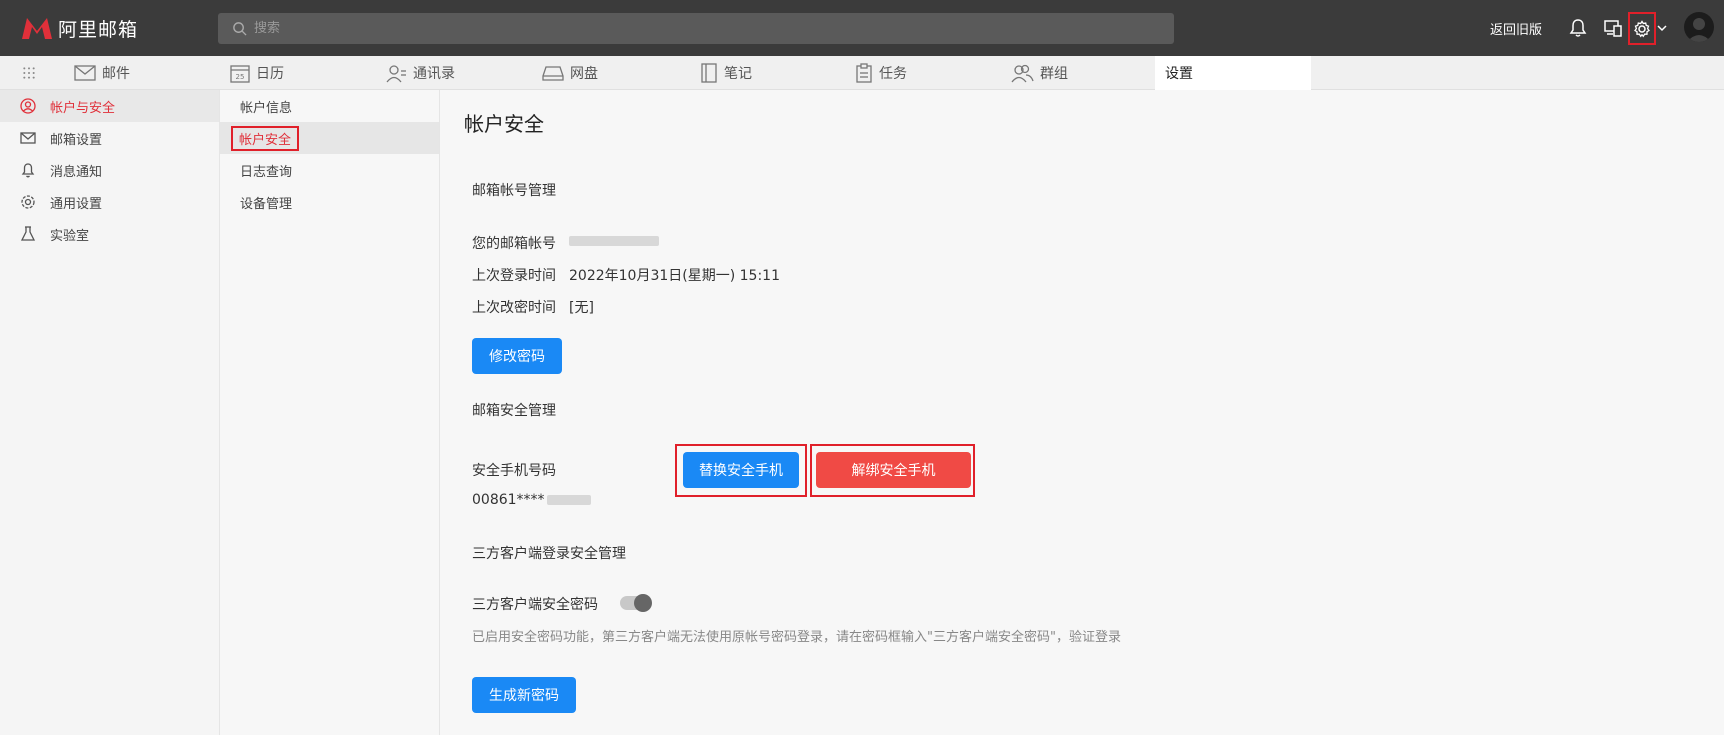  What do you see at coordinates (265, 138) in the screenshot?
I see `subnav-item-label: 帐户安全` at bounding box center [265, 138].